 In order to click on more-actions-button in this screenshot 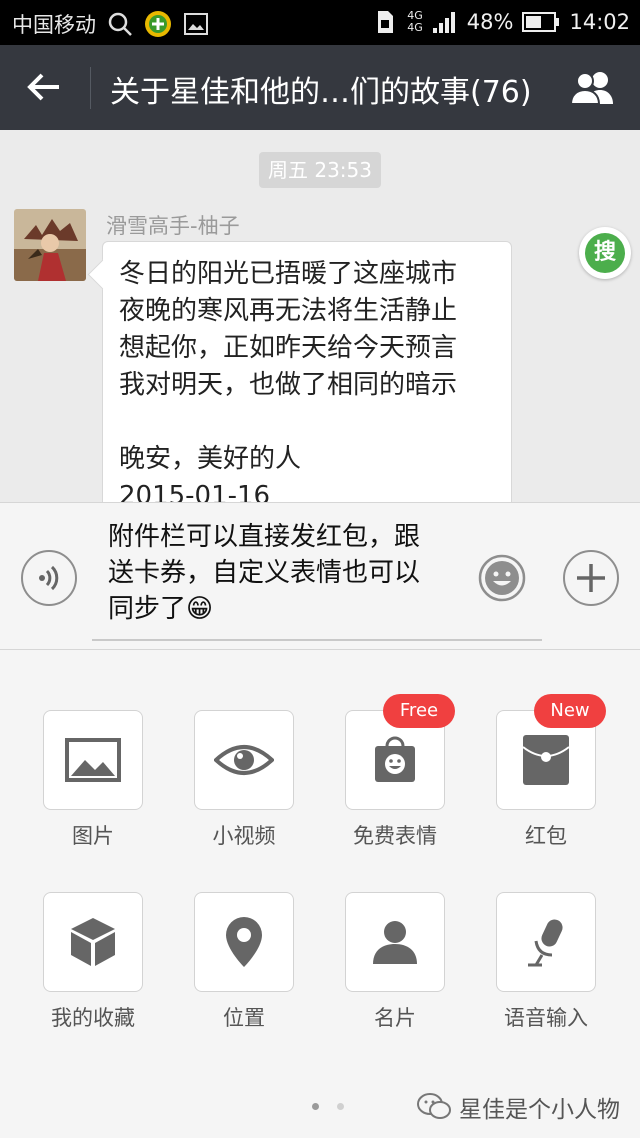, I will do `click(591, 578)`.